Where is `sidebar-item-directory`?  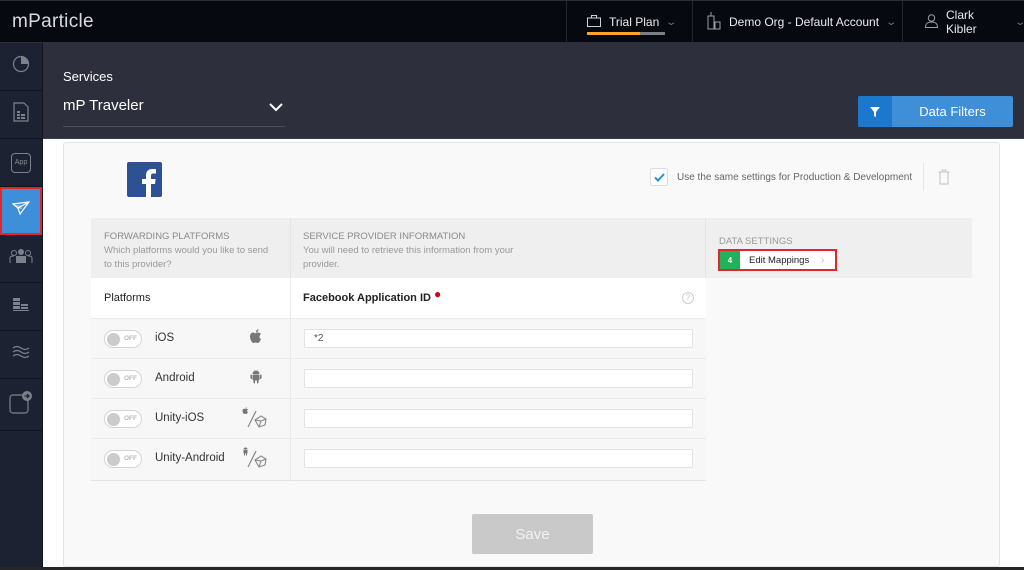
sidebar-item-directory is located at coordinates (21, 211).